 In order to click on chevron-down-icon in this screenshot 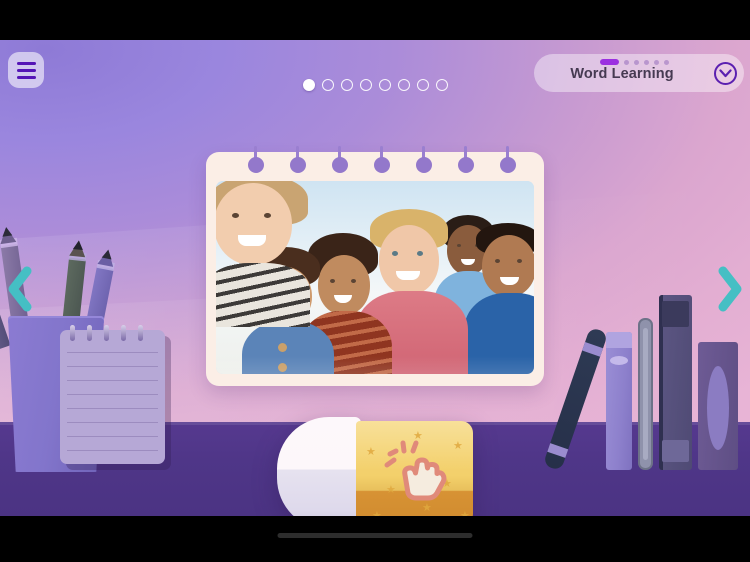, I will do `click(725, 73)`.